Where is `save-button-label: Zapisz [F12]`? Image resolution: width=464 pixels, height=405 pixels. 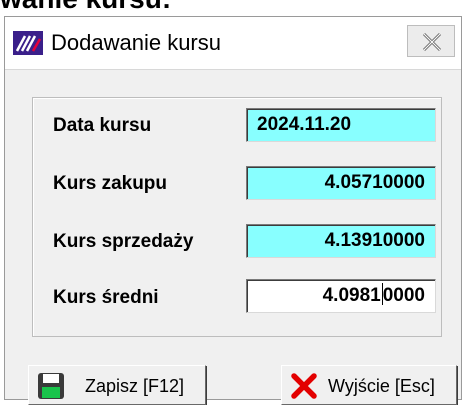
save-button-label: Zapisz [F12] is located at coordinates (135, 386).